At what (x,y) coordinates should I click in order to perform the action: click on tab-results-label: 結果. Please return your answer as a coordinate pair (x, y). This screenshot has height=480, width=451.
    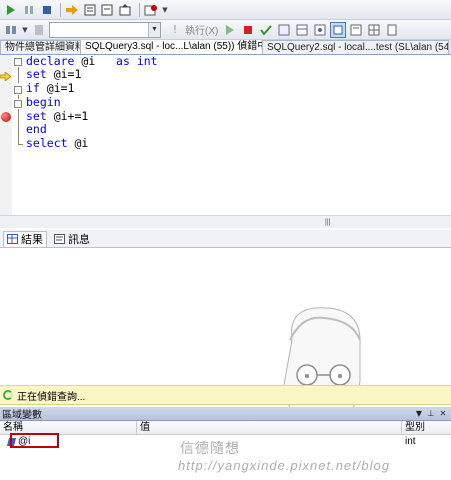
    Looking at the image, I should click on (32, 240).